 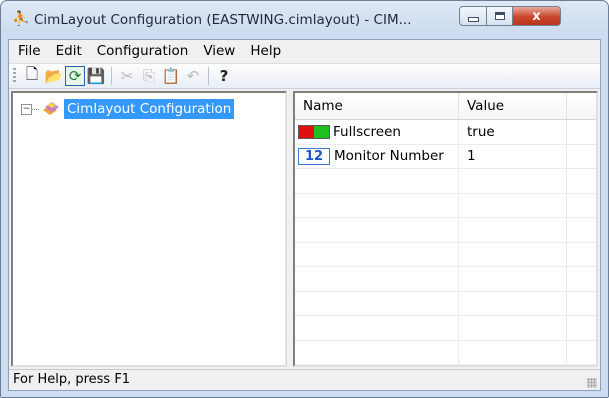 What do you see at coordinates (20, 19) in the screenshot?
I see `people-icon: ⛹` at bounding box center [20, 19].